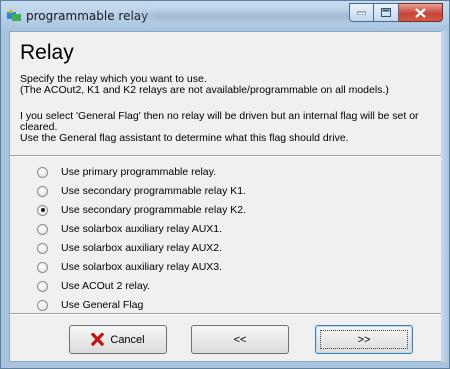  Describe the element at coordinates (154, 210) in the screenshot. I see `option-label: Use secondary programmable relay K2.` at that location.